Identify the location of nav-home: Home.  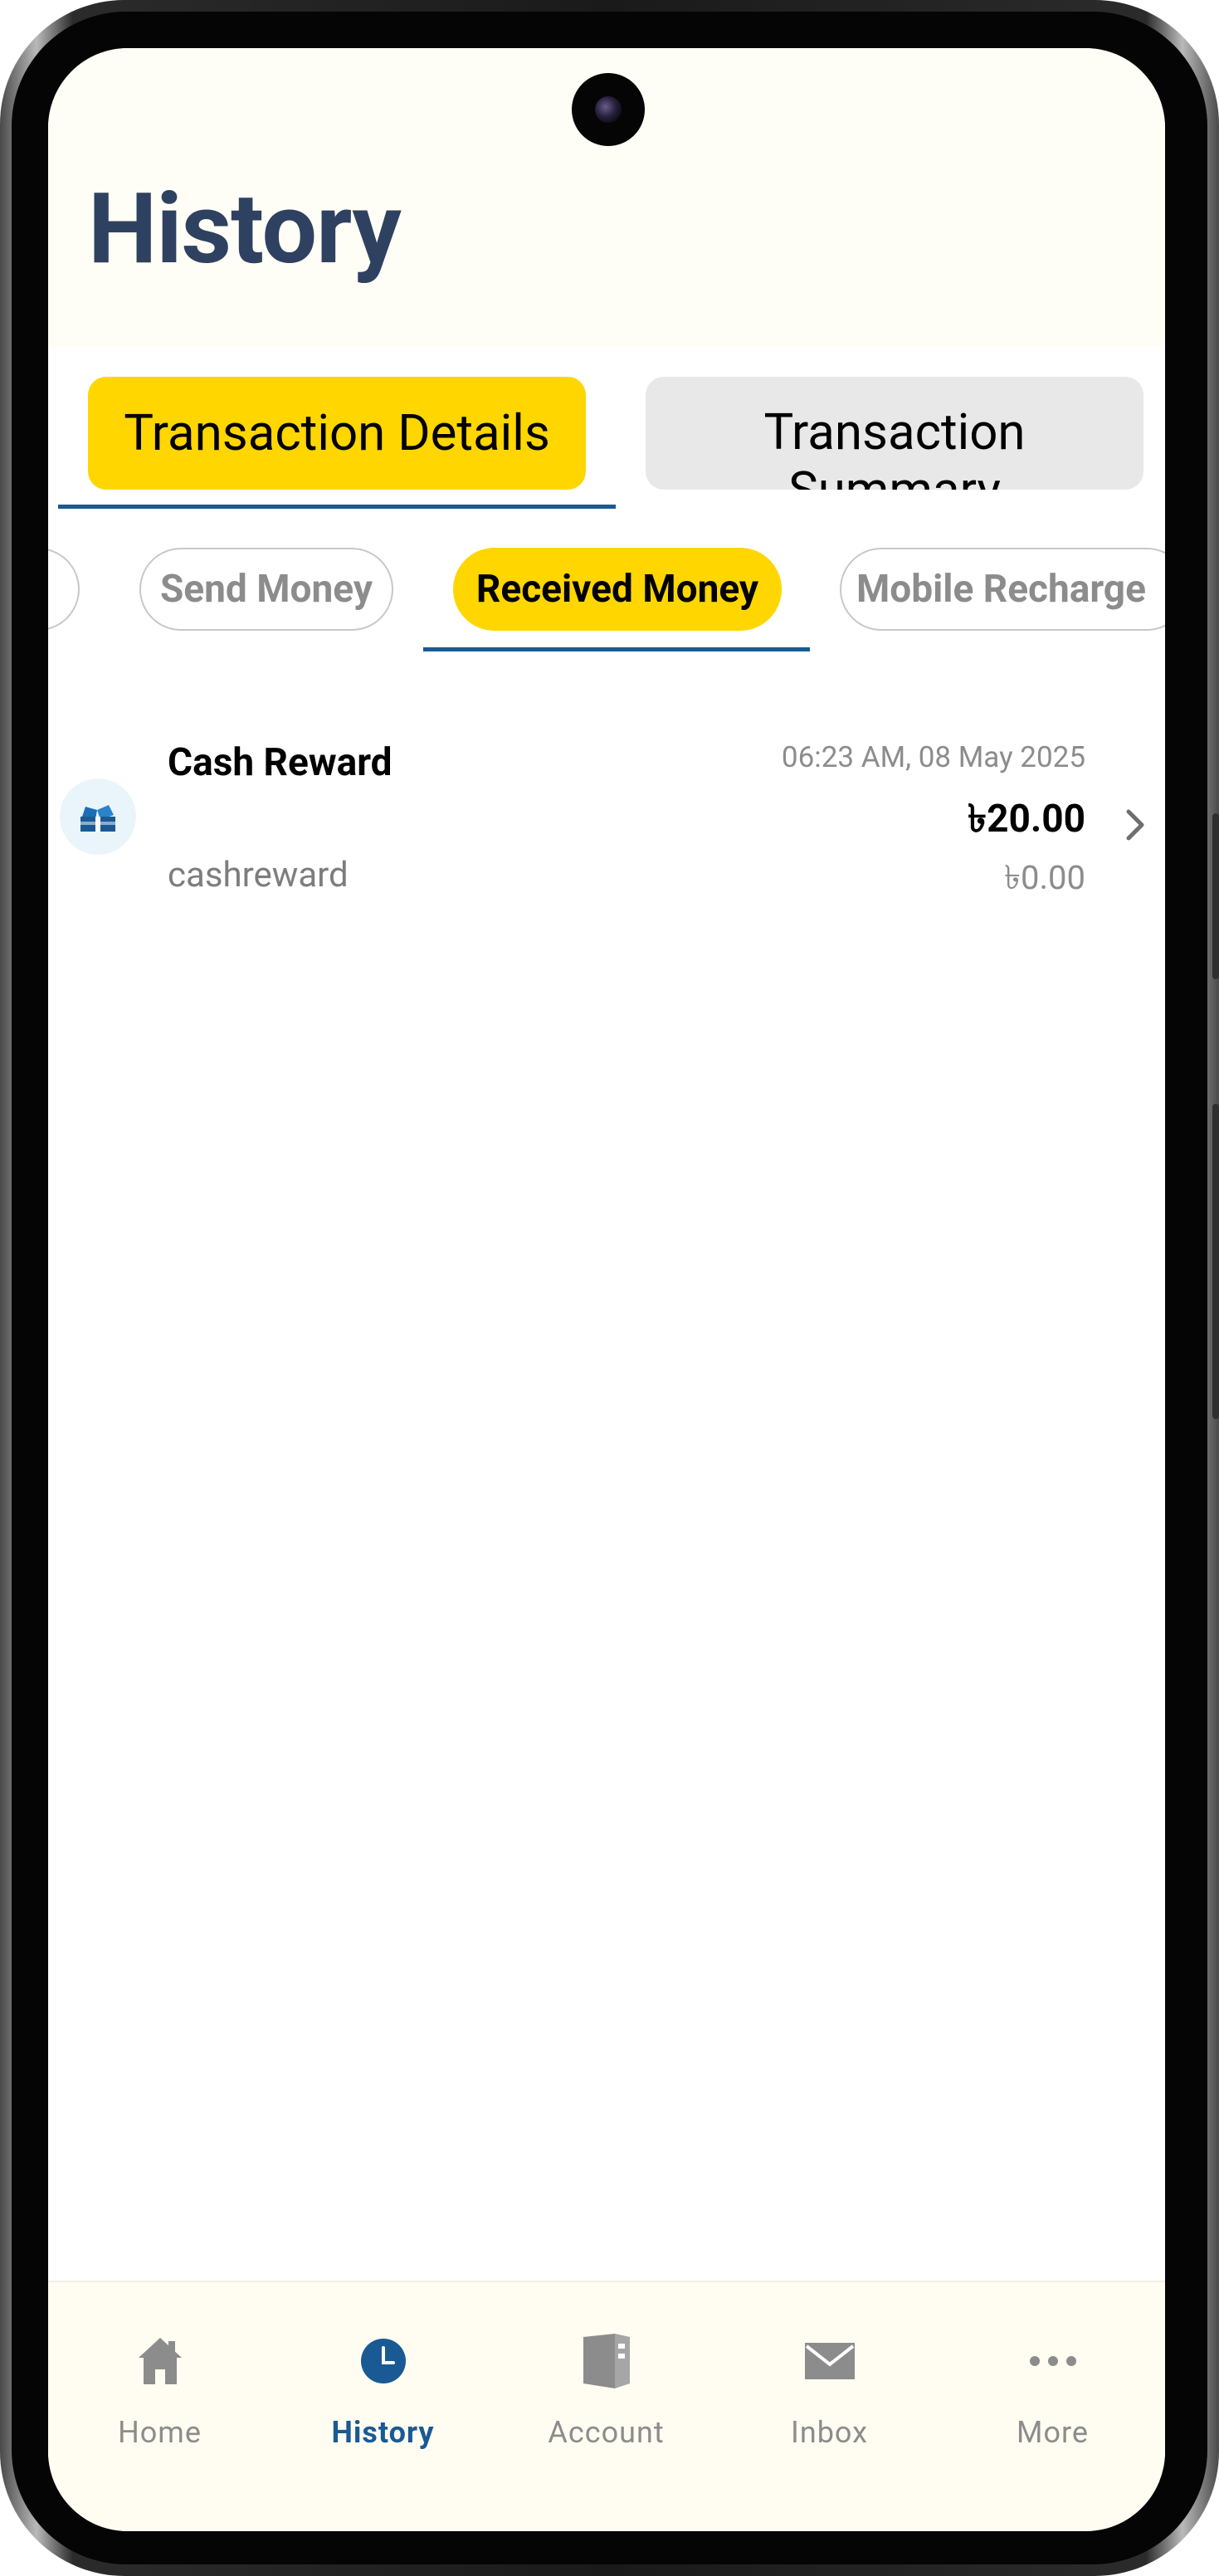
(159, 2386).